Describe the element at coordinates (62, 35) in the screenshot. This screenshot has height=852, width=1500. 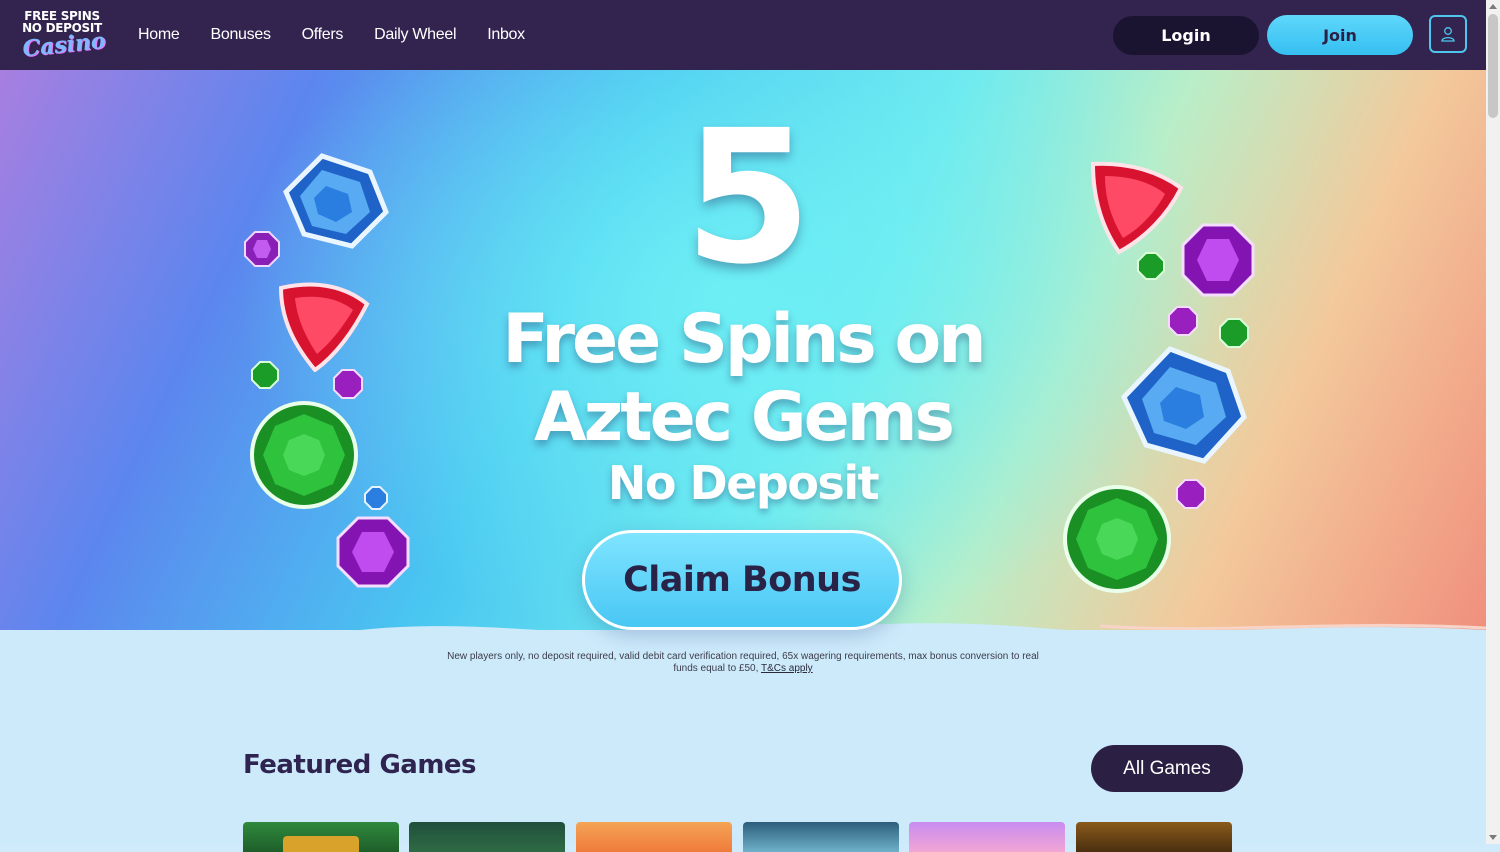
I see `site-logo: FREE SPINS NO DEPOSIT Casino` at that location.